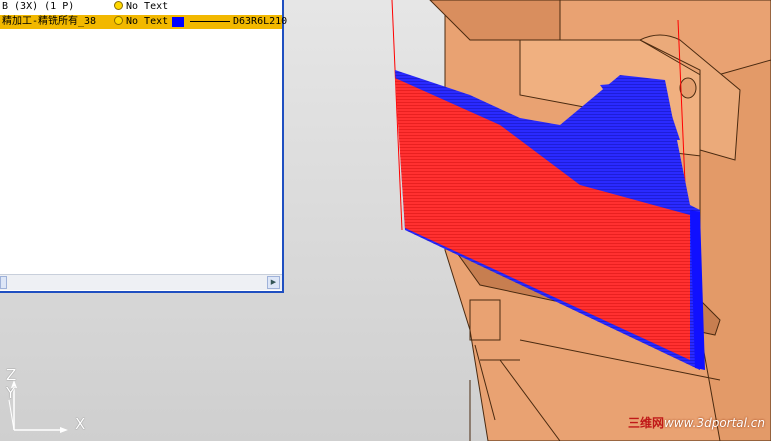 The image size is (771, 441). I want to click on watermark-brand: 三维网, so click(645, 423).